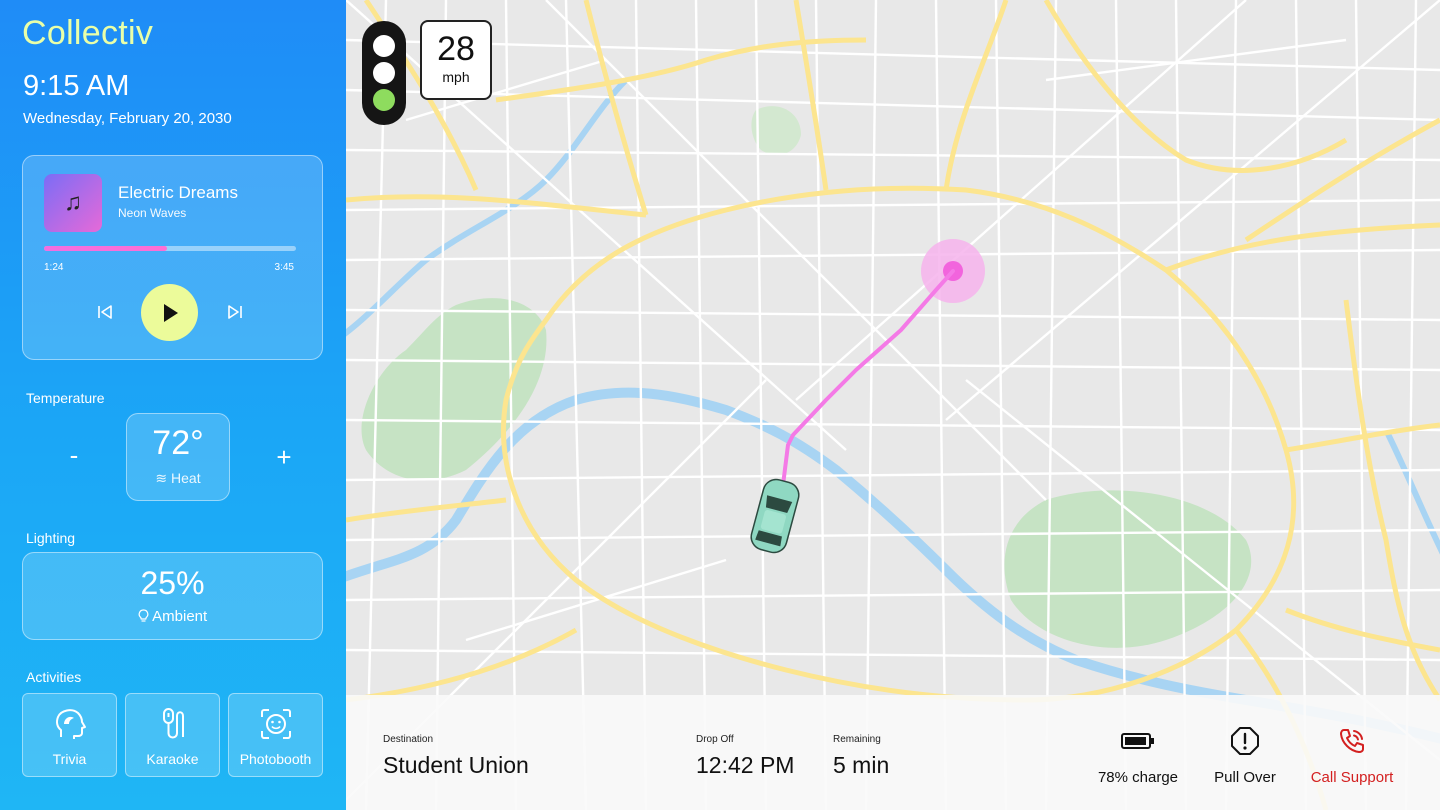 This screenshot has height=810, width=1440. I want to click on traffic-light-red, so click(384, 46).